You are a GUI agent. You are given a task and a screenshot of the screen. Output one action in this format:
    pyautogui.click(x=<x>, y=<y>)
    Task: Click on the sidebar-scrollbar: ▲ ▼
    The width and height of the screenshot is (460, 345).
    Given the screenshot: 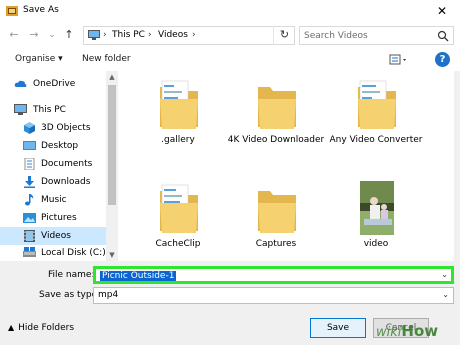 What is the action you would take?
    pyautogui.click(x=112, y=166)
    